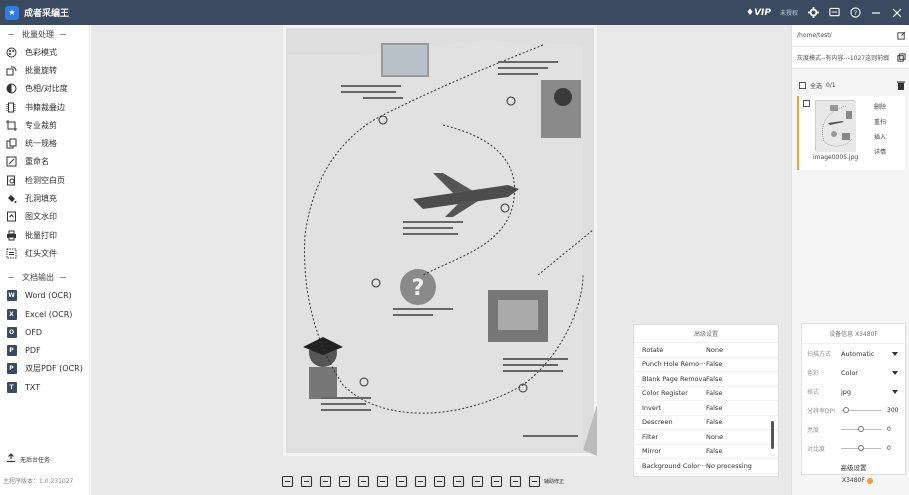 Image resolution: width=909 pixels, height=495 pixels. I want to click on advanced-setting-row: Soft ImageNone, so click(706, 475).